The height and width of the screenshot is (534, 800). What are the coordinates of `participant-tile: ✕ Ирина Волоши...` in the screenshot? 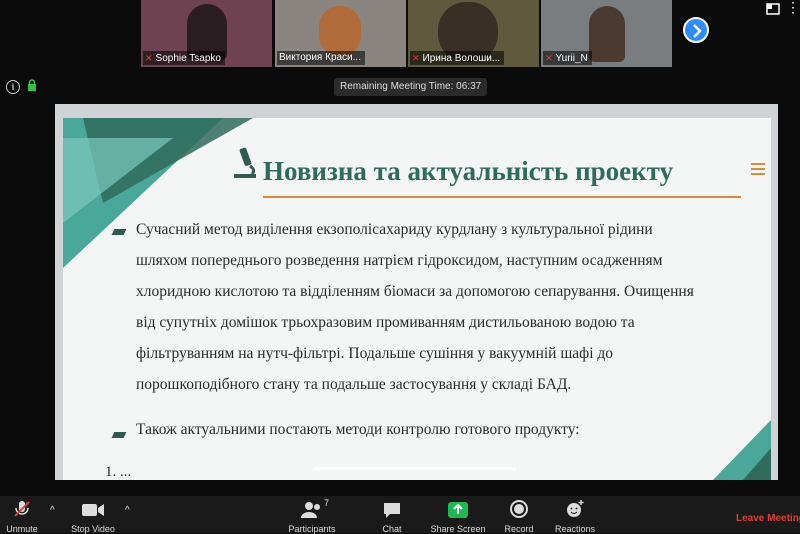 It's located at (473, 33).